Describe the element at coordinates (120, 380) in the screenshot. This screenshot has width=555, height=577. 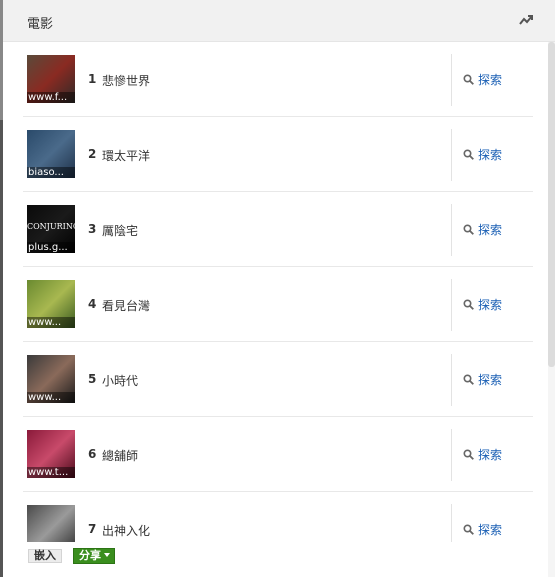
I see `movie-title: 小時代` at that location.